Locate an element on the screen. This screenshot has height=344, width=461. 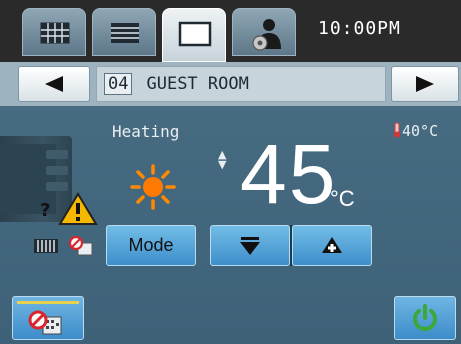
tab-user-settings is located at coordinates (264, 32).